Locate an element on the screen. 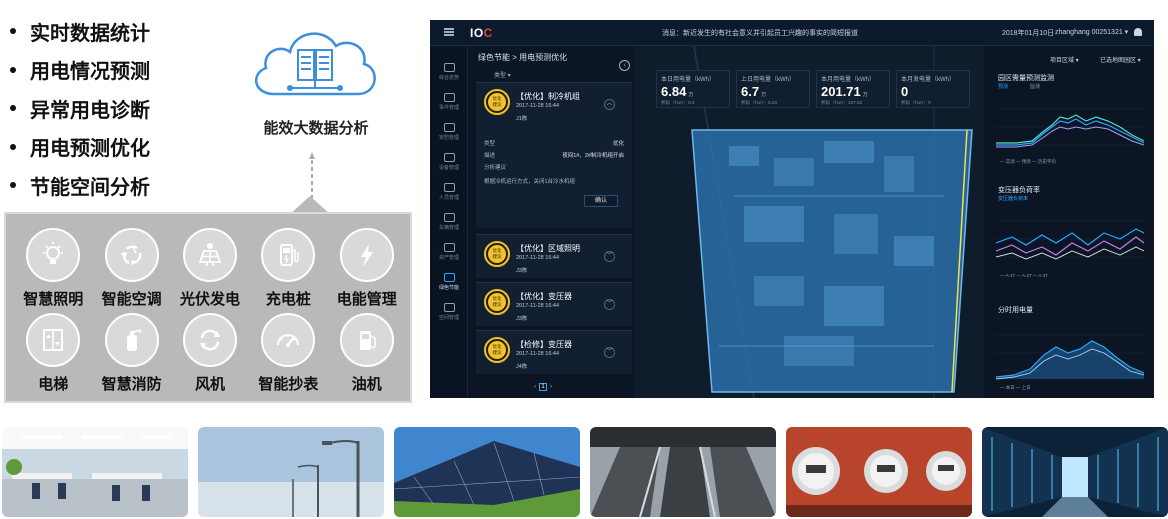 This screenshot has width=1168, height=519. stat-card: 本月用电量（kWh） 201.71 万 折标（Tce）：247.52 is located at coordinates (853, 89).